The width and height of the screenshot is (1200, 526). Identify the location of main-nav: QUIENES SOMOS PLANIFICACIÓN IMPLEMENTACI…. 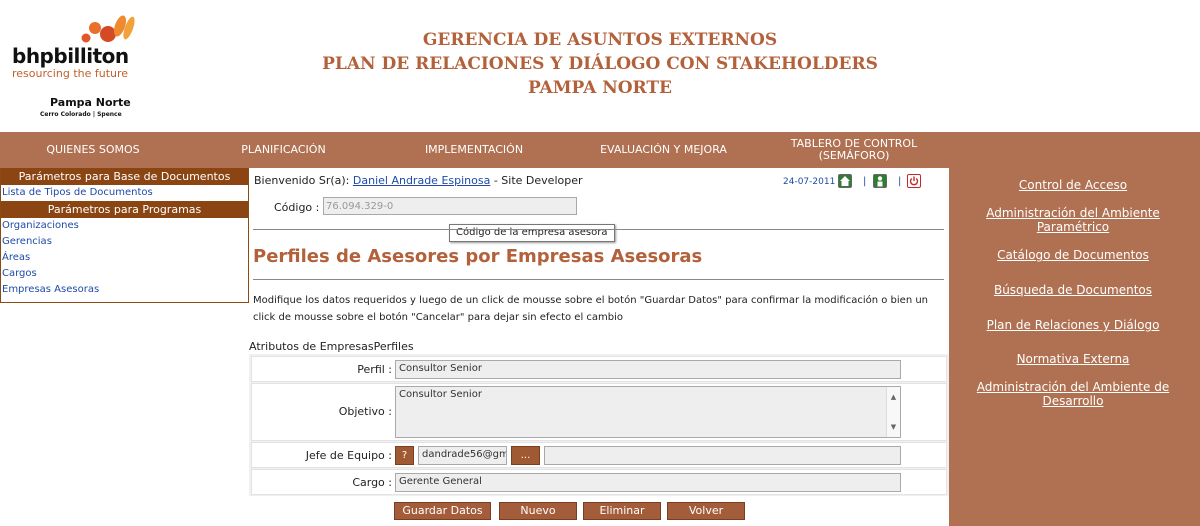
(600, 150).